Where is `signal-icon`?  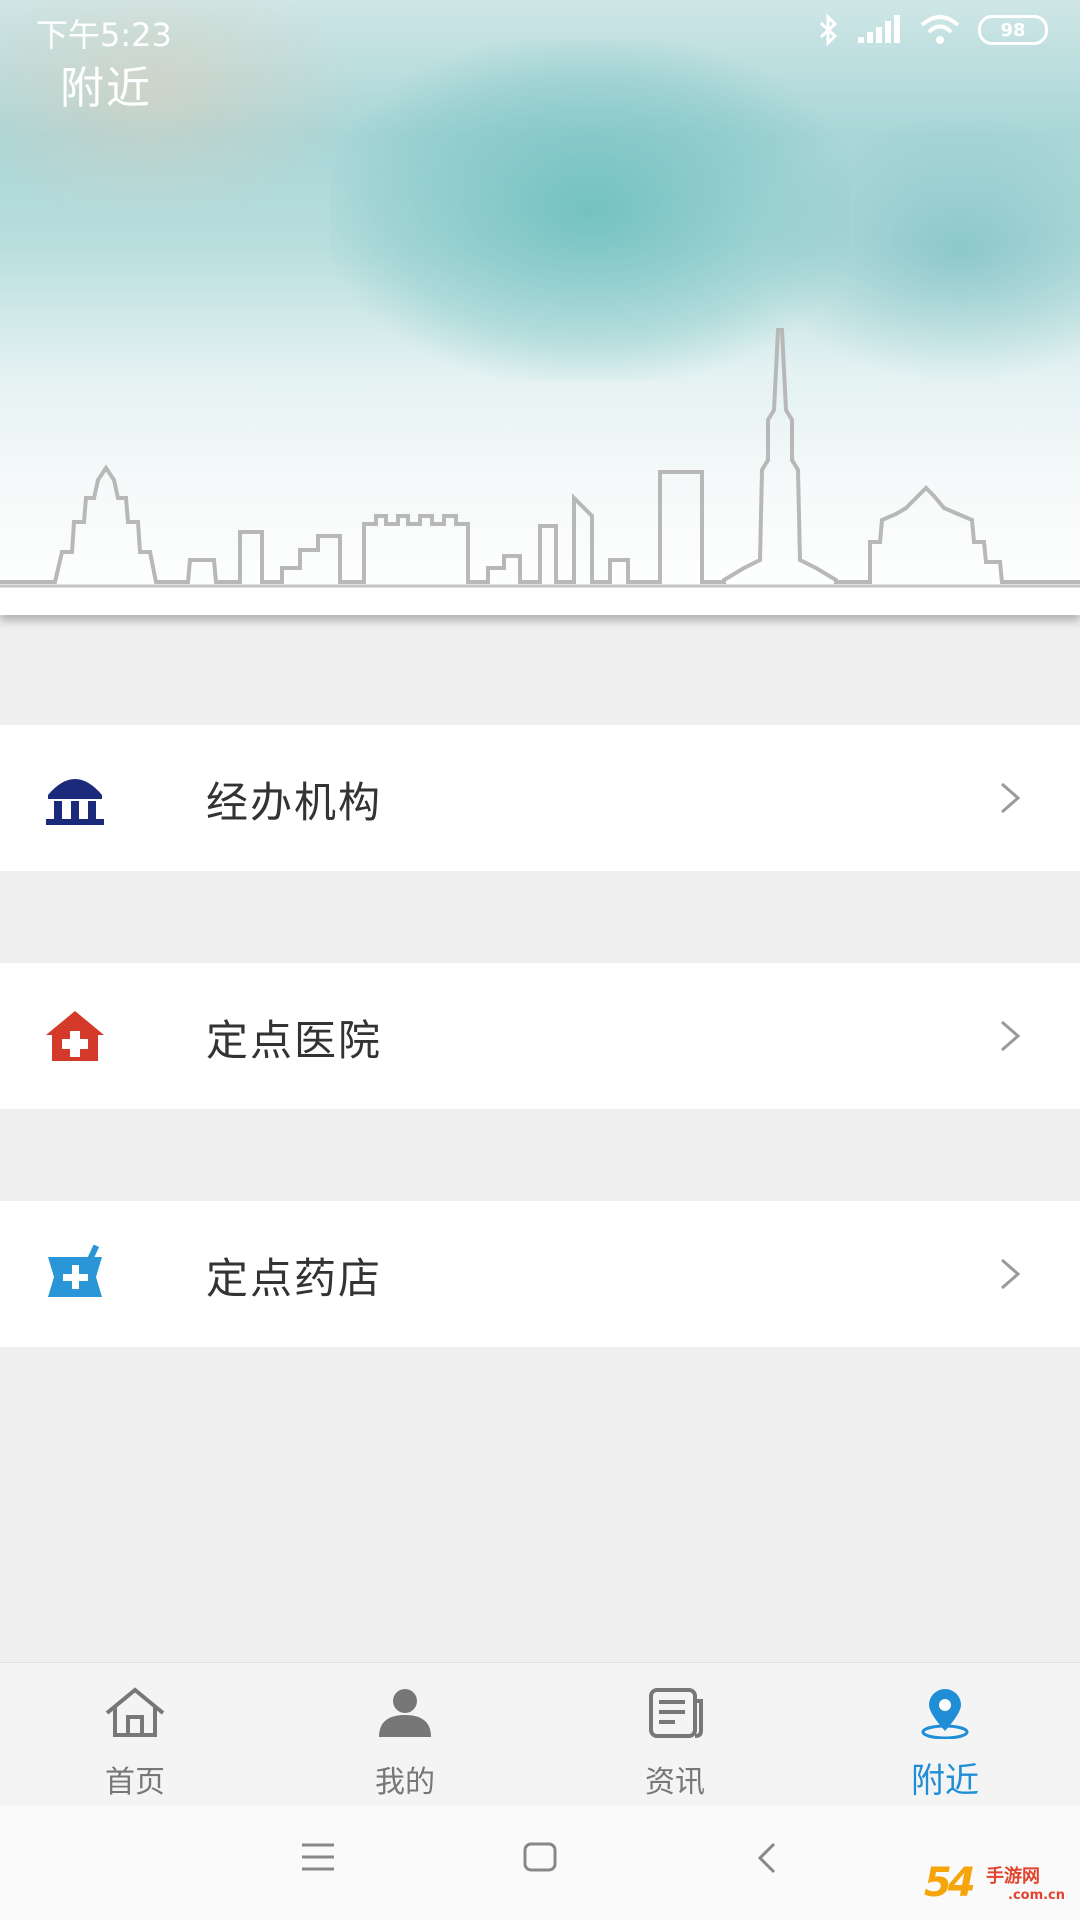
signal-icon is located at coordinates (879, 29).